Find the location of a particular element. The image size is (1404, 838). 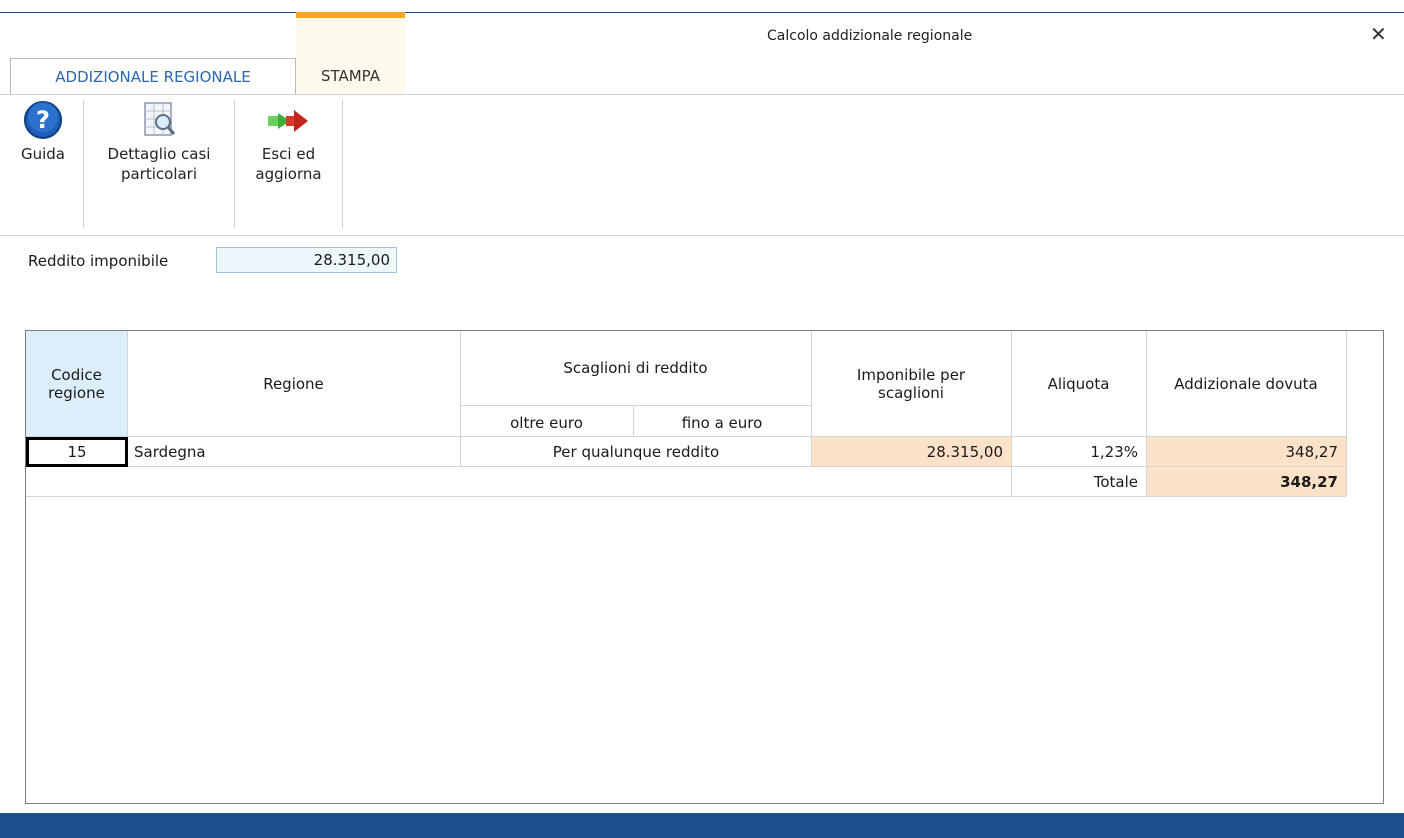

help-icon: ? is located at coordinates (43, 120).